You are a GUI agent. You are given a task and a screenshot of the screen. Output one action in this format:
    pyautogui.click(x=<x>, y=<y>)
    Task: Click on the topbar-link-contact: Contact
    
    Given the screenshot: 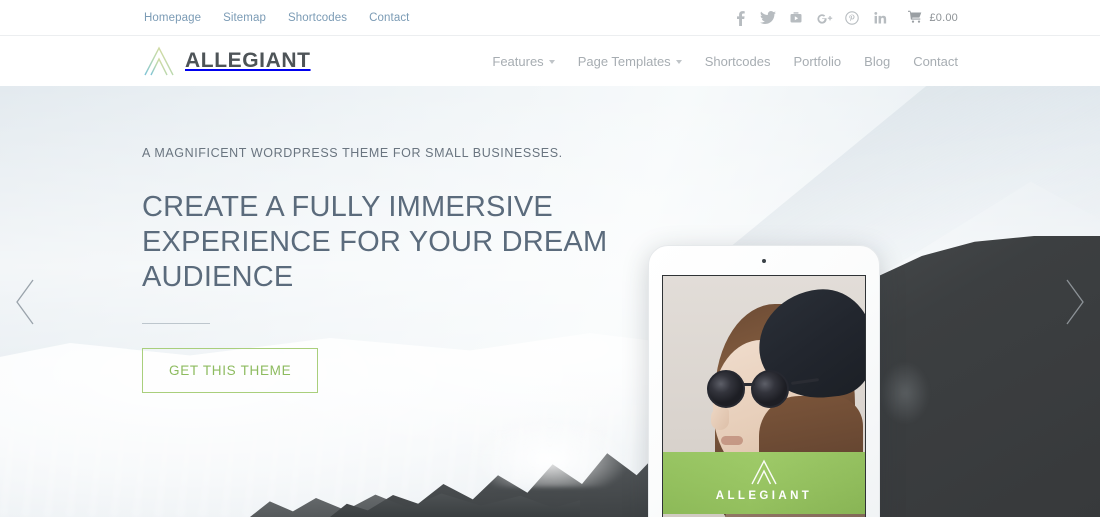 What is the action you would take?
    pyautogui.click(x=389, y=18)
    